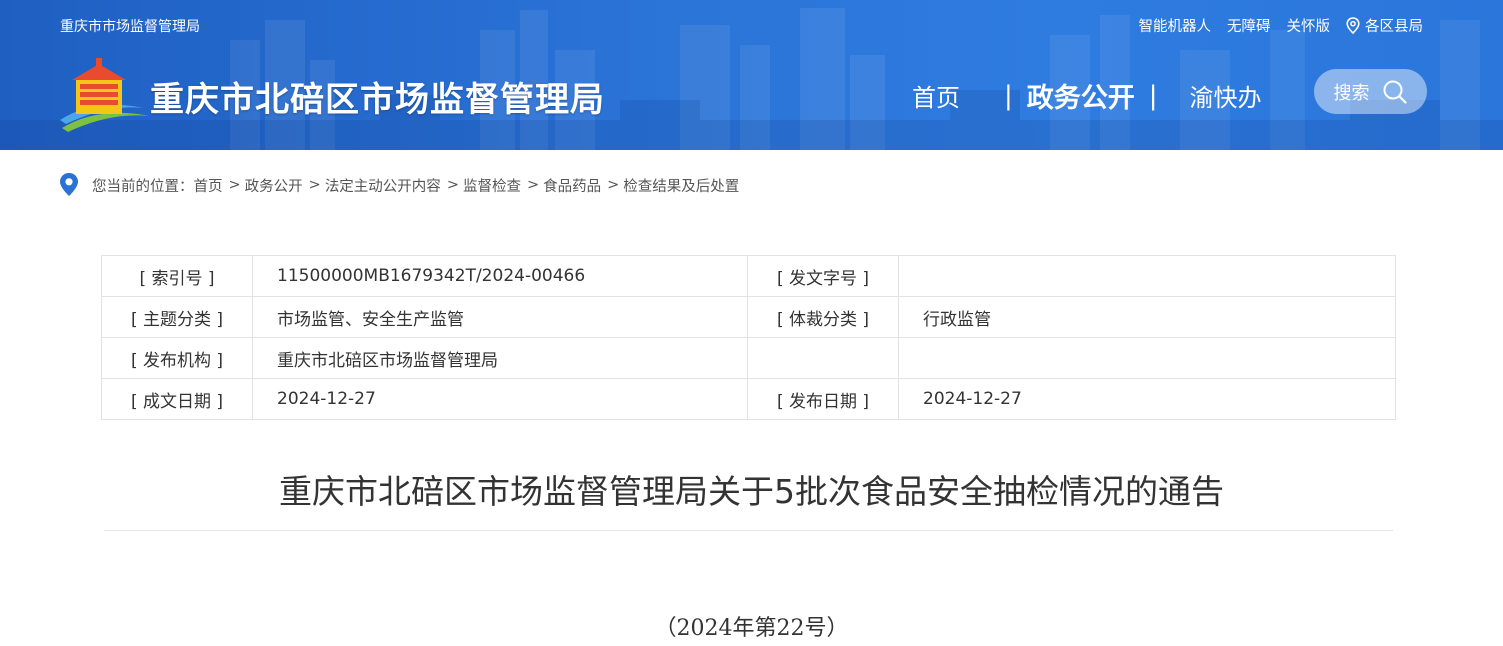 Image resolution: width=1503 pixels, height=646 pixels. Describe the element at coordinates (500, 358) in the screenshot. I see `publisher-value: 重庆市北碚区市场监督管理局` at that location.